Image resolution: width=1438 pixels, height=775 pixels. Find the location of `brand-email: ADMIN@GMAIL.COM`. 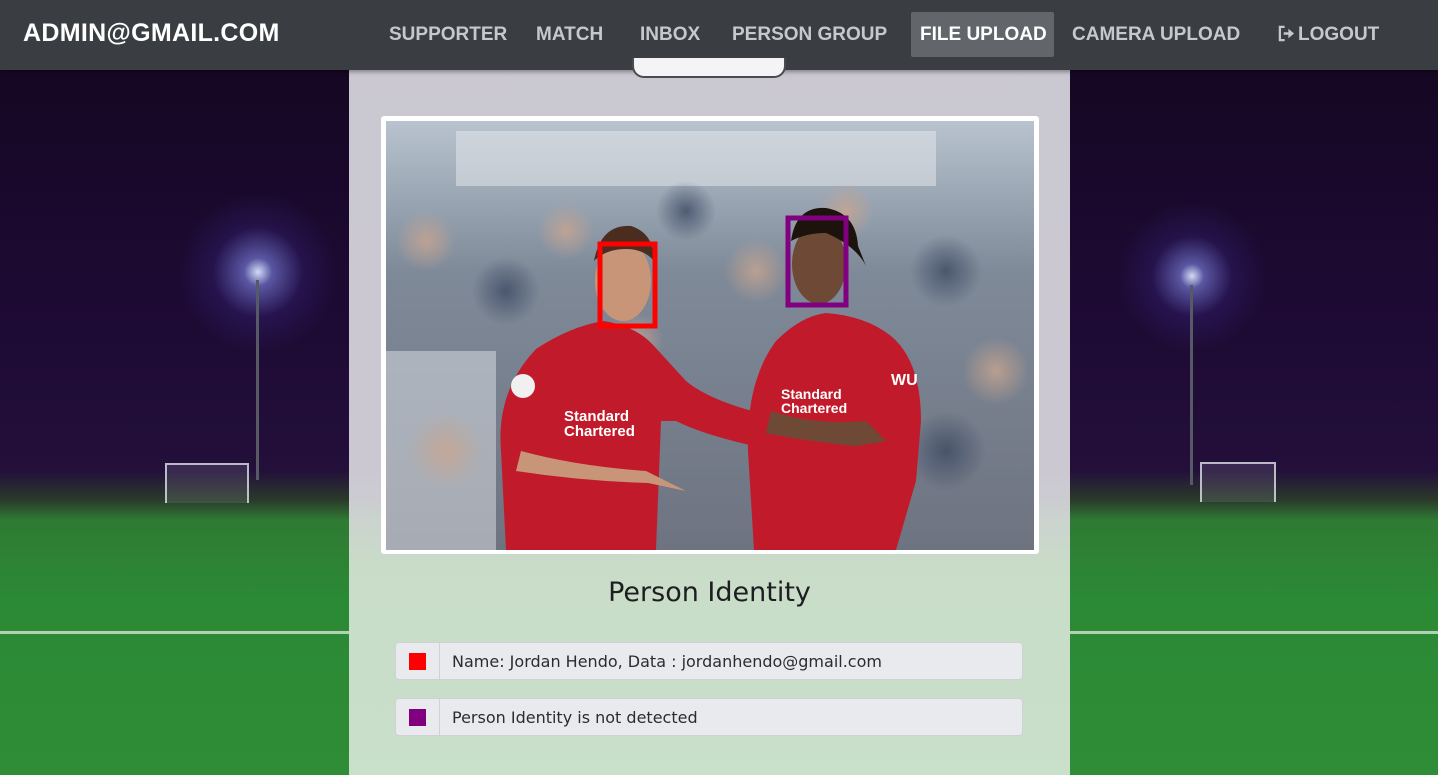

brand-email: ADMIN@GMAIL.COM is located at coordinates (151, 33).